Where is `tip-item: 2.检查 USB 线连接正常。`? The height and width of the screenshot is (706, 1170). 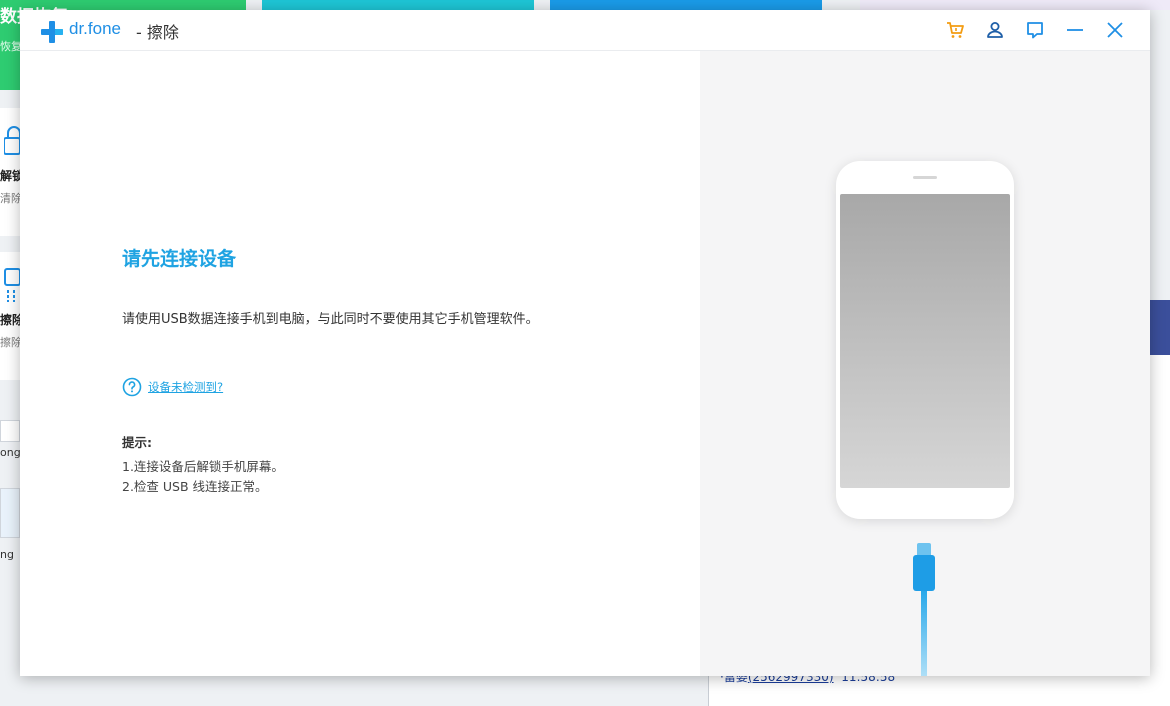 tip-item: 2.检查 USB 线连接正常。 is located at coordinates (195, 486).